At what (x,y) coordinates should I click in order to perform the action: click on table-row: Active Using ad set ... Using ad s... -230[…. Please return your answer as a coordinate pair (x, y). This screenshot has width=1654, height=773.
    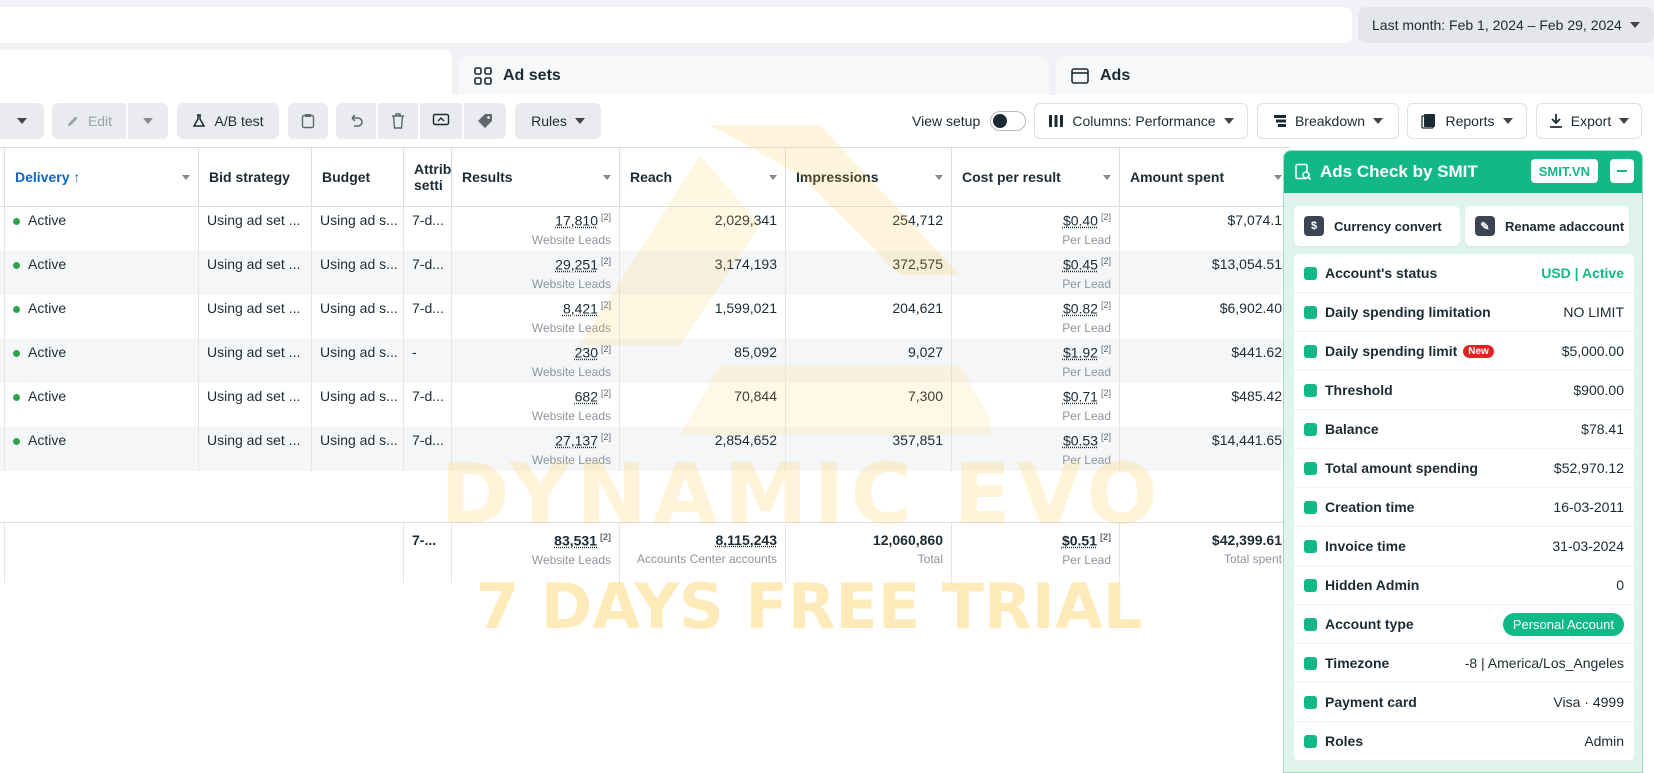
    Looking at the image, I should click on (645, 361).